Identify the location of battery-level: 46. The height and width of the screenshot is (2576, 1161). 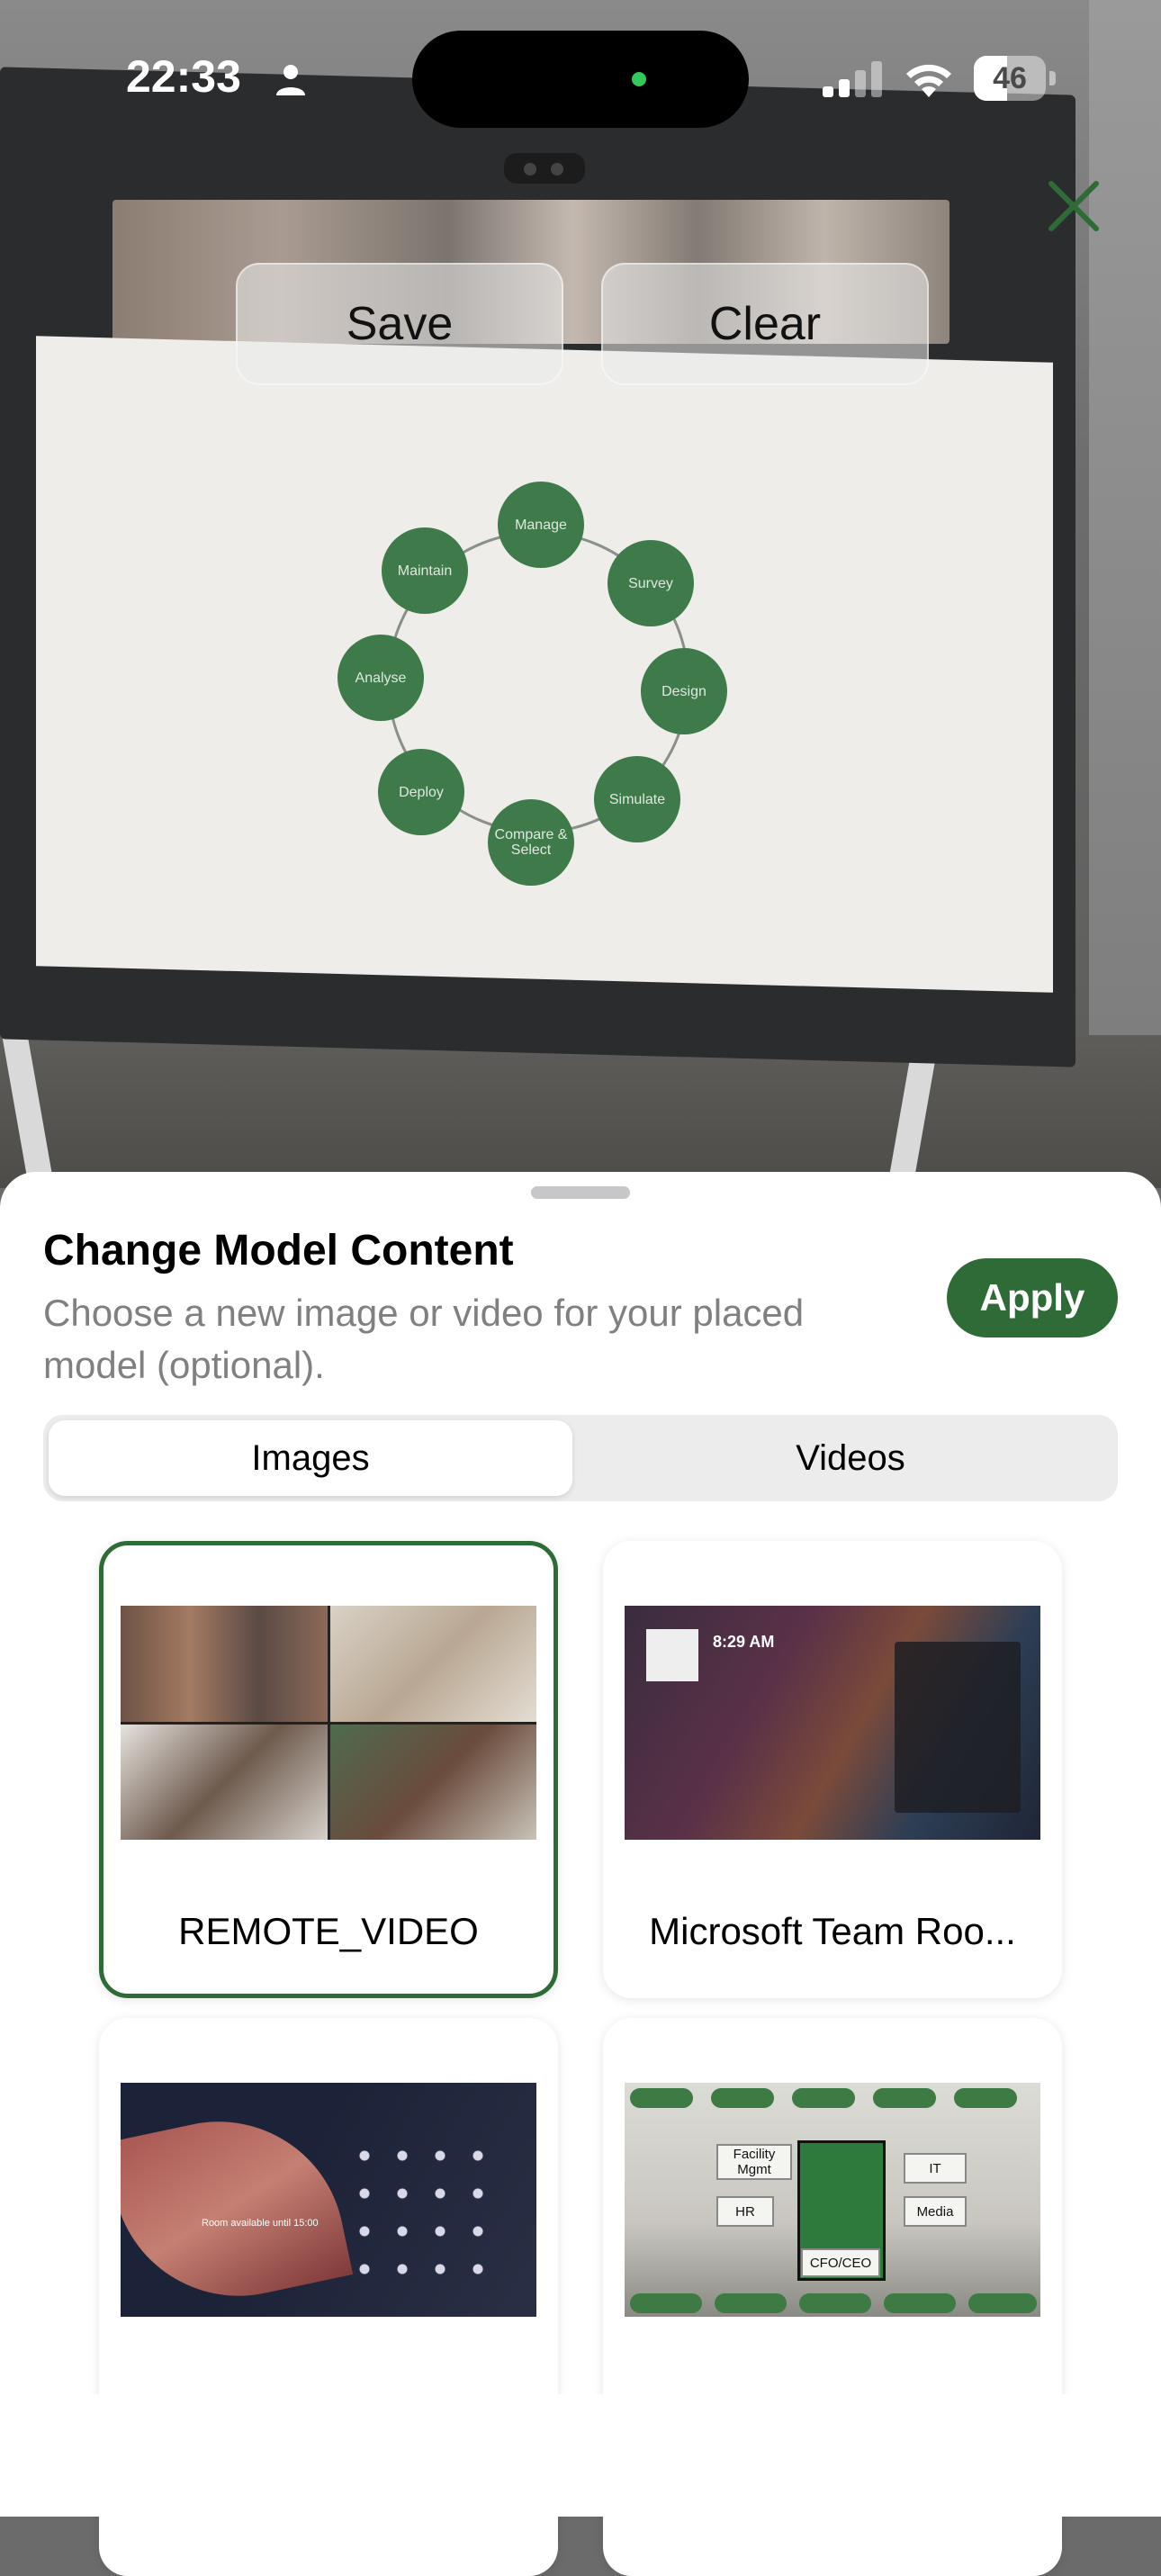
(1010, 78).